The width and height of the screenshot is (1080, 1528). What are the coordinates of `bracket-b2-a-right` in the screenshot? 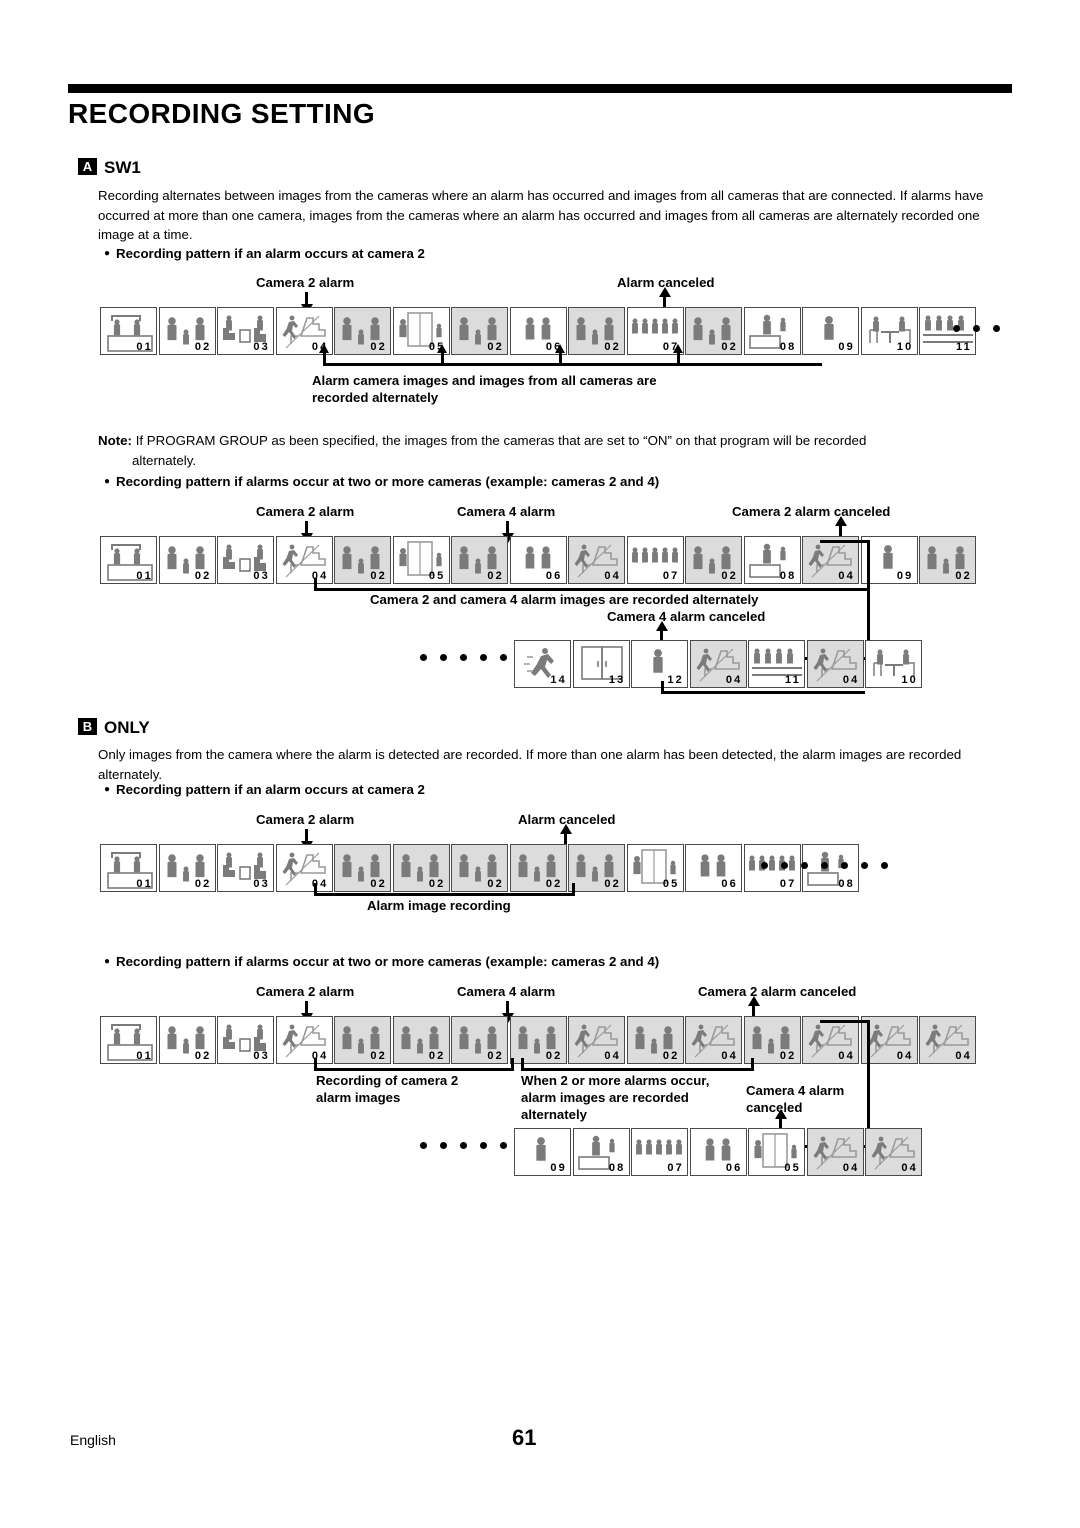 It's located at (512, 1064).